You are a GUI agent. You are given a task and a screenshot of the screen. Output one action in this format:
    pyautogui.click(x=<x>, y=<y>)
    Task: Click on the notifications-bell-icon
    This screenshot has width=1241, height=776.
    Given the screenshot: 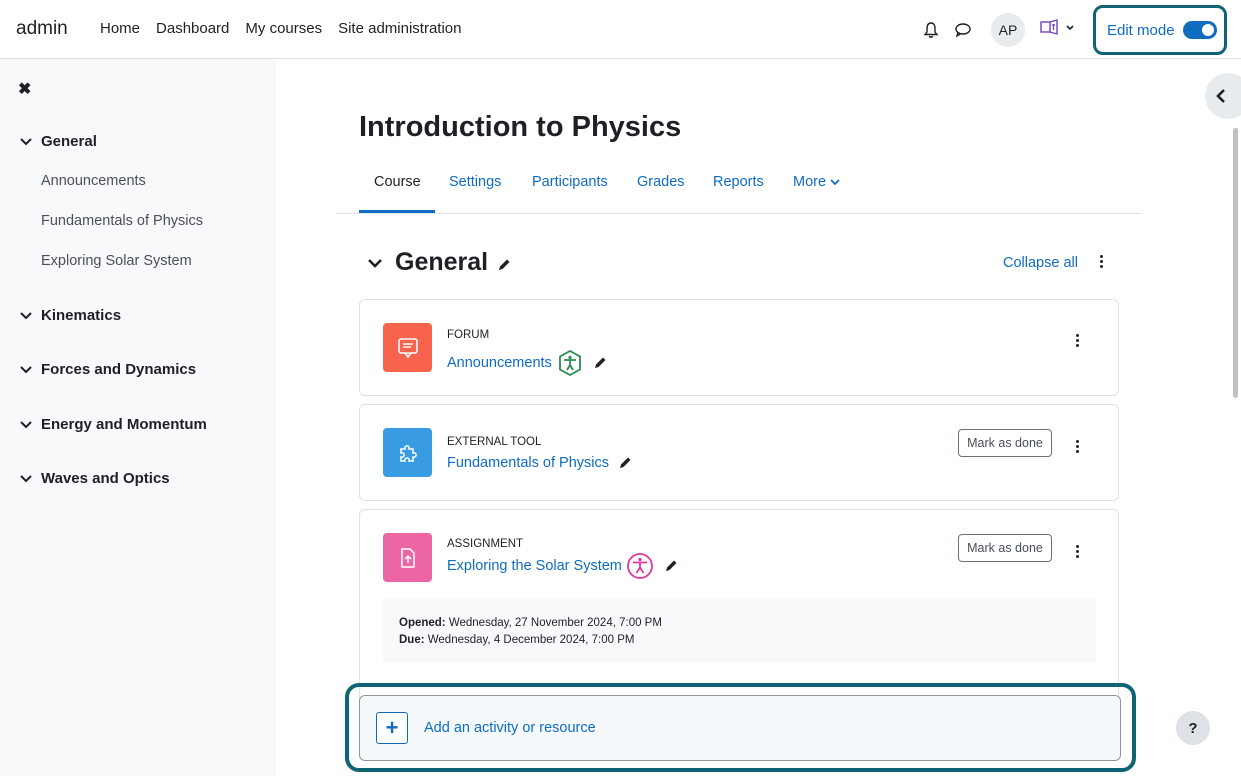 What is the action you would take?
    pyautogui.click(x=931, y=30)
    